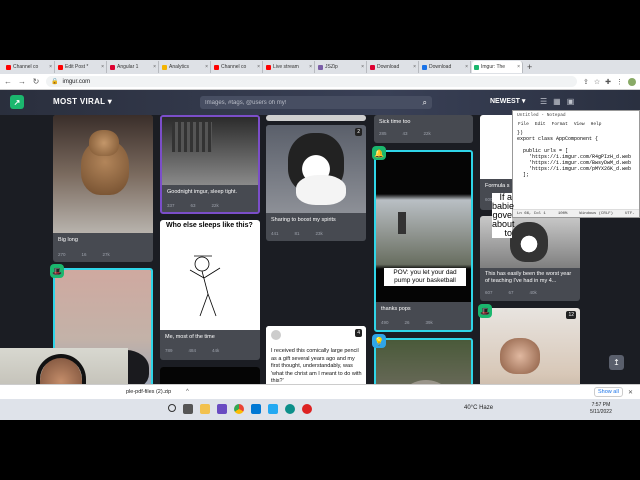 The width and height of the screenshot is (640, 480). What do you see at coordinates (341, 67) in the screenshot?
I see `browser-tab: JSZip ×` at bounding box center [341, 67].